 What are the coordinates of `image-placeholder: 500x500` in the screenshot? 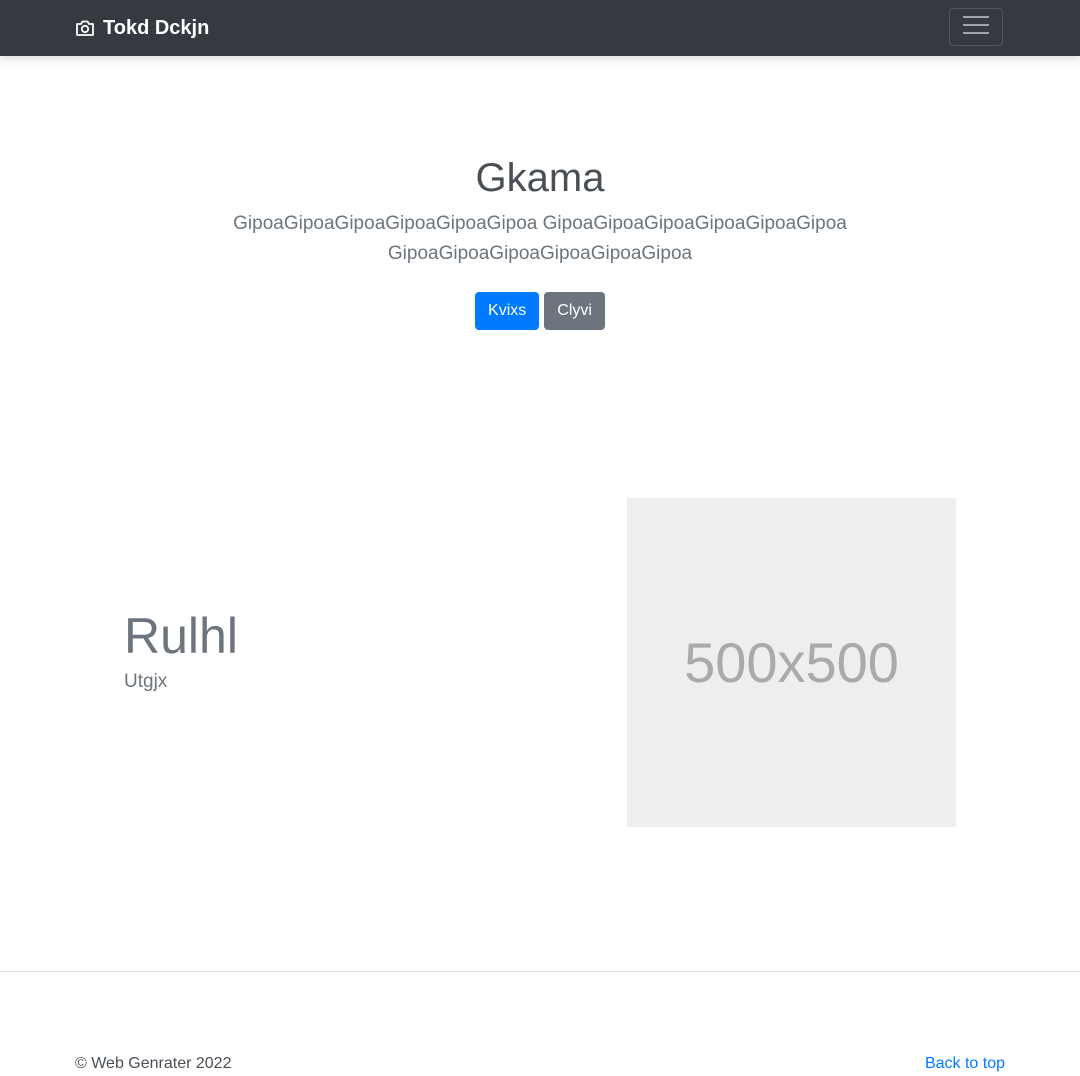 It's located at (791, 662).